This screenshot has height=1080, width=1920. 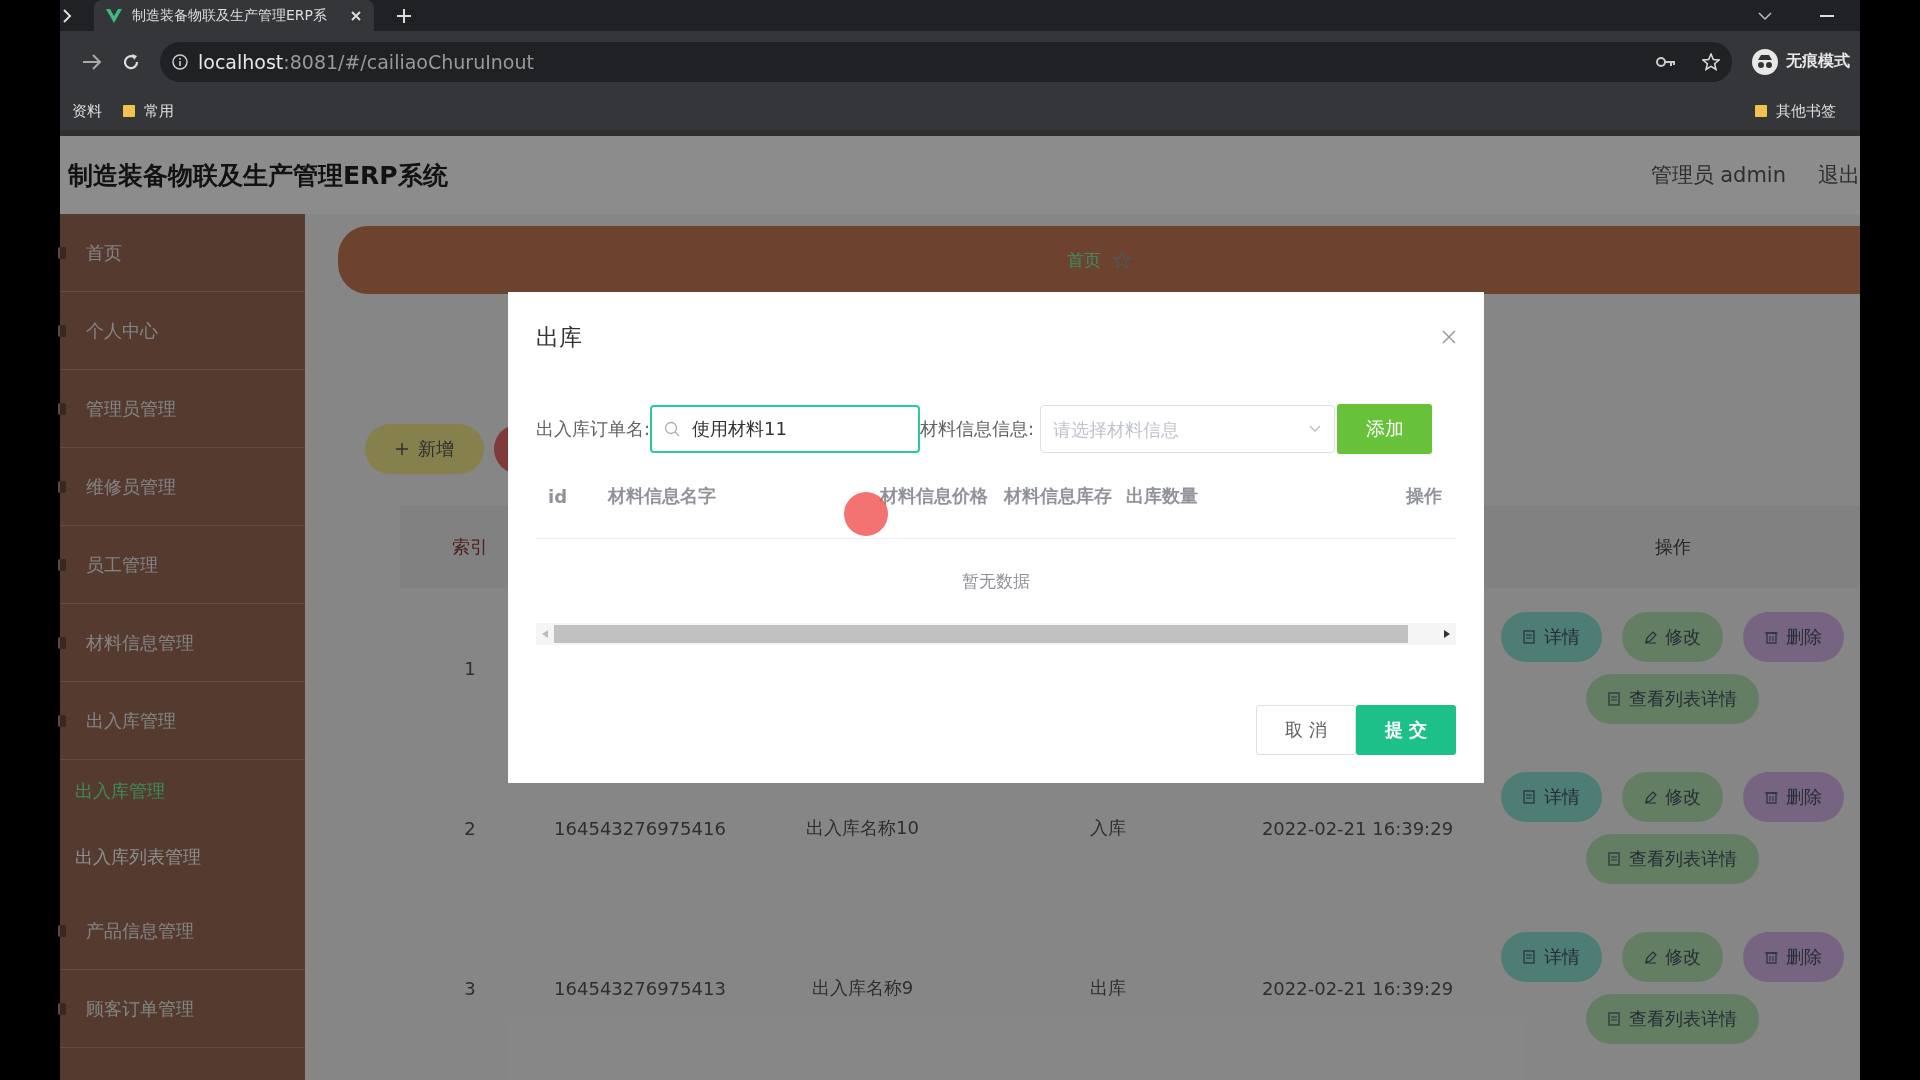 I want to click on search-field: 使用材料11, so click(x=785, y=429).